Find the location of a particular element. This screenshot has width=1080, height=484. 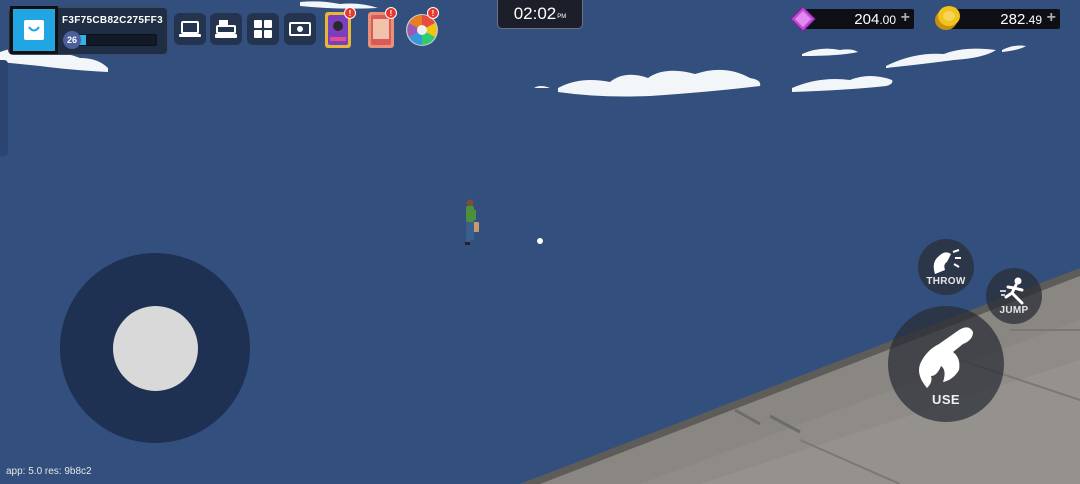

shopping-bag-icon is located at coordinates (34, 30).